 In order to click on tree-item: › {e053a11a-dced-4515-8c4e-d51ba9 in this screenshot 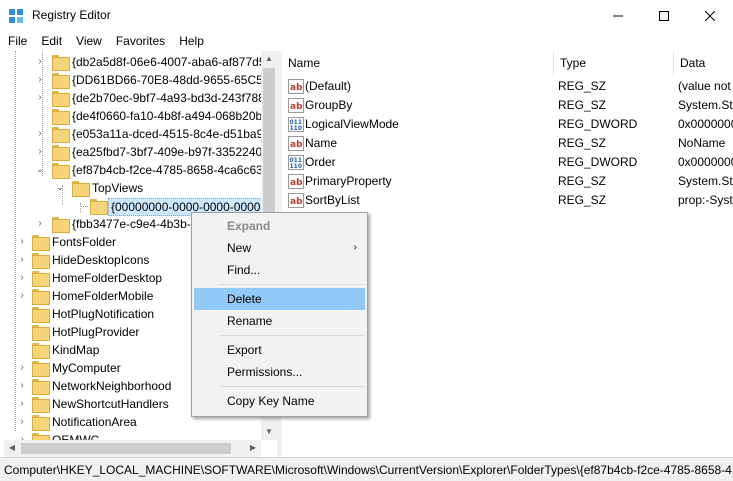, I will do `click(140, 134)`.